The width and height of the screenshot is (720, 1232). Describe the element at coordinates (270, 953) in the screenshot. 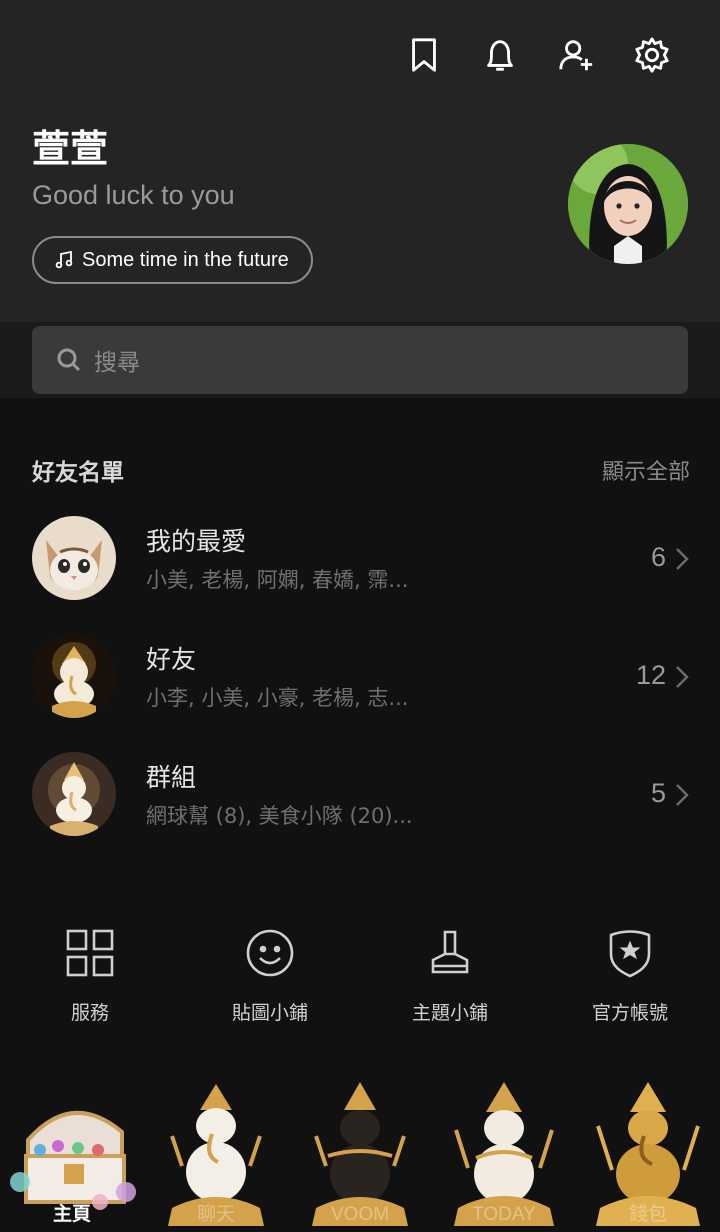

I see `smiley-icon` at that location.